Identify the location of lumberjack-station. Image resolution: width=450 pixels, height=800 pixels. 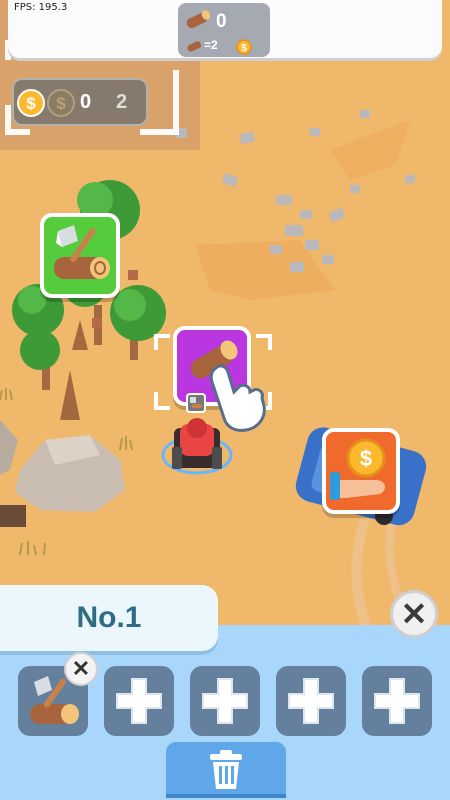
(80, 255).